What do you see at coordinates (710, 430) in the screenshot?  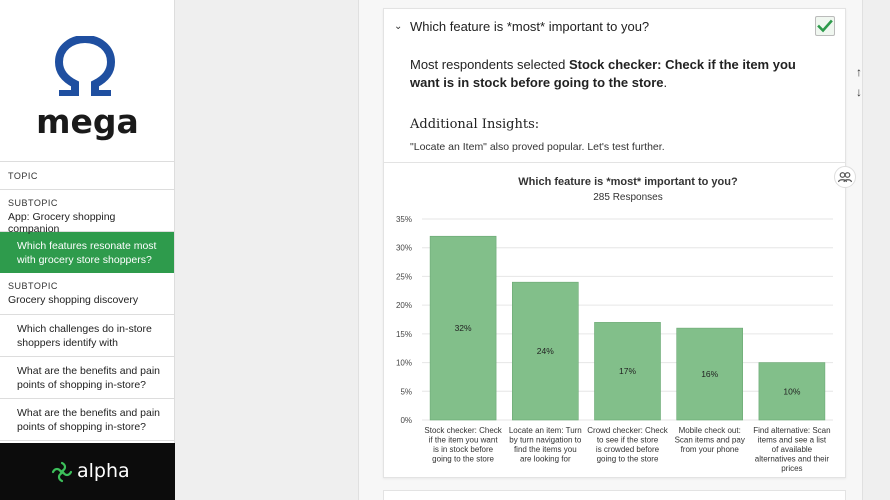 I see `x-tick-label: Mobile check out:` at bounding box center [710, 430].